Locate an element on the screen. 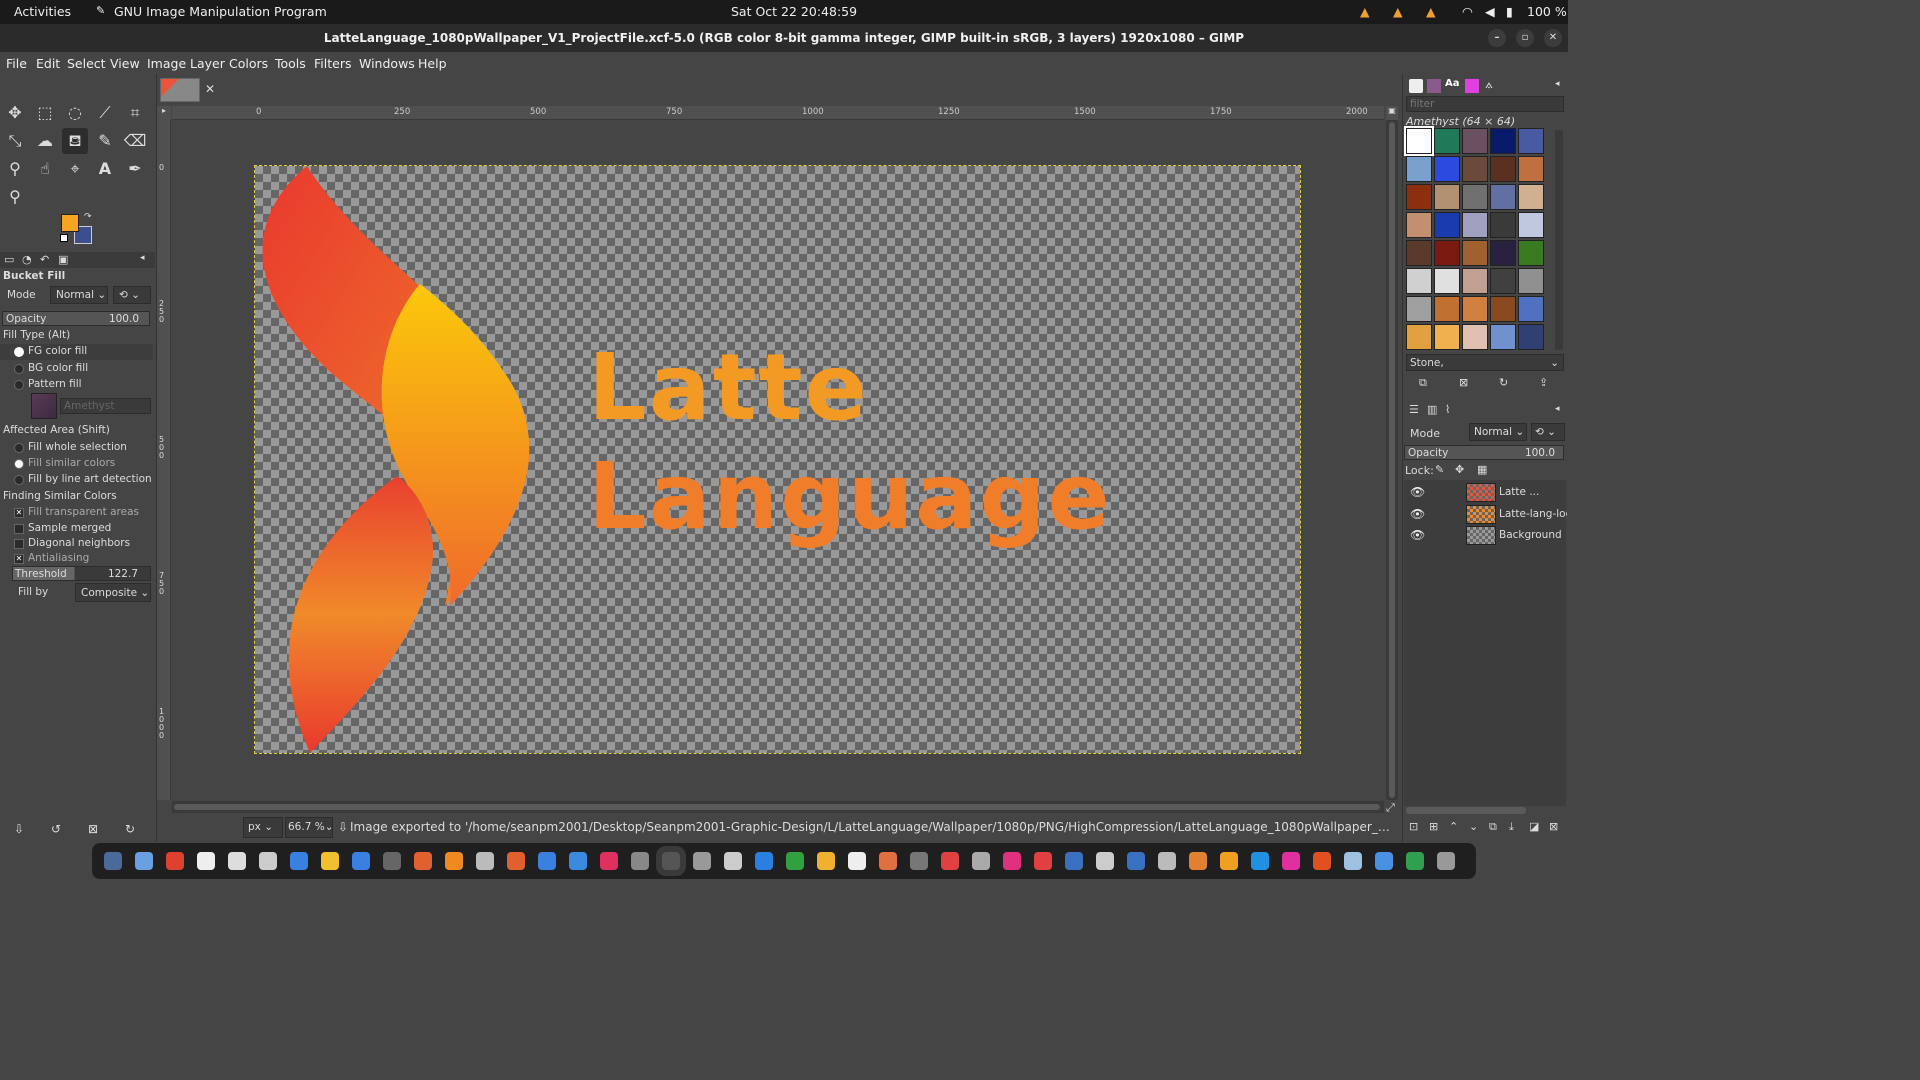 The width and height of the screenshot is (1920, 1080). navigate-corner-icon: ▣ is located at coordinates (1392, 113).